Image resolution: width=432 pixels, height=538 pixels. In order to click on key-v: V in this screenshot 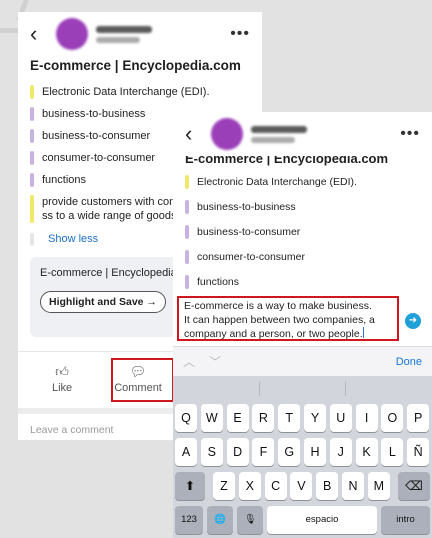, I will do `click(301, 486)`.